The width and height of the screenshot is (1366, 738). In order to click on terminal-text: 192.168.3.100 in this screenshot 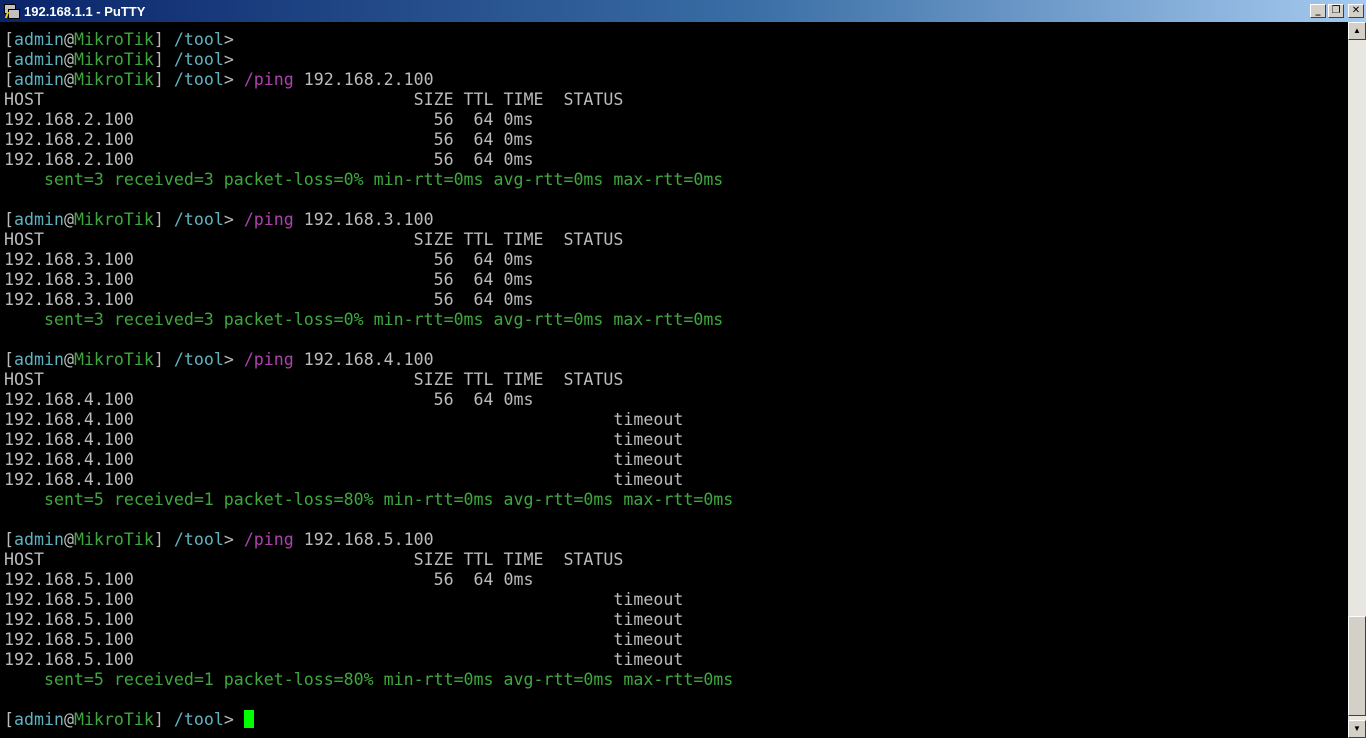, I will do `click(363, 219)`.